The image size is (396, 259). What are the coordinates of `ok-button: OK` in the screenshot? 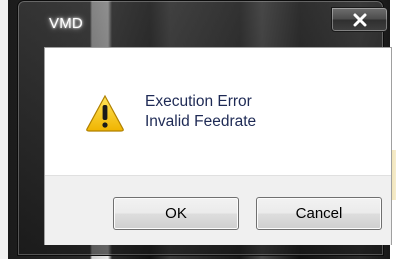 It's located at (176, 213).